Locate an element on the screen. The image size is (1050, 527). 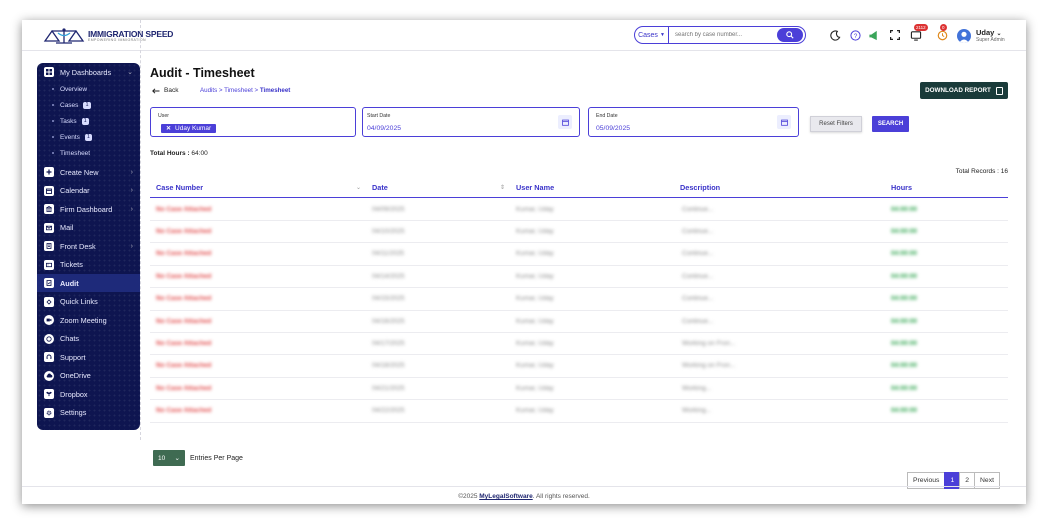
sidebar-subitem-label: Overview is located at coordinates (74, 89).